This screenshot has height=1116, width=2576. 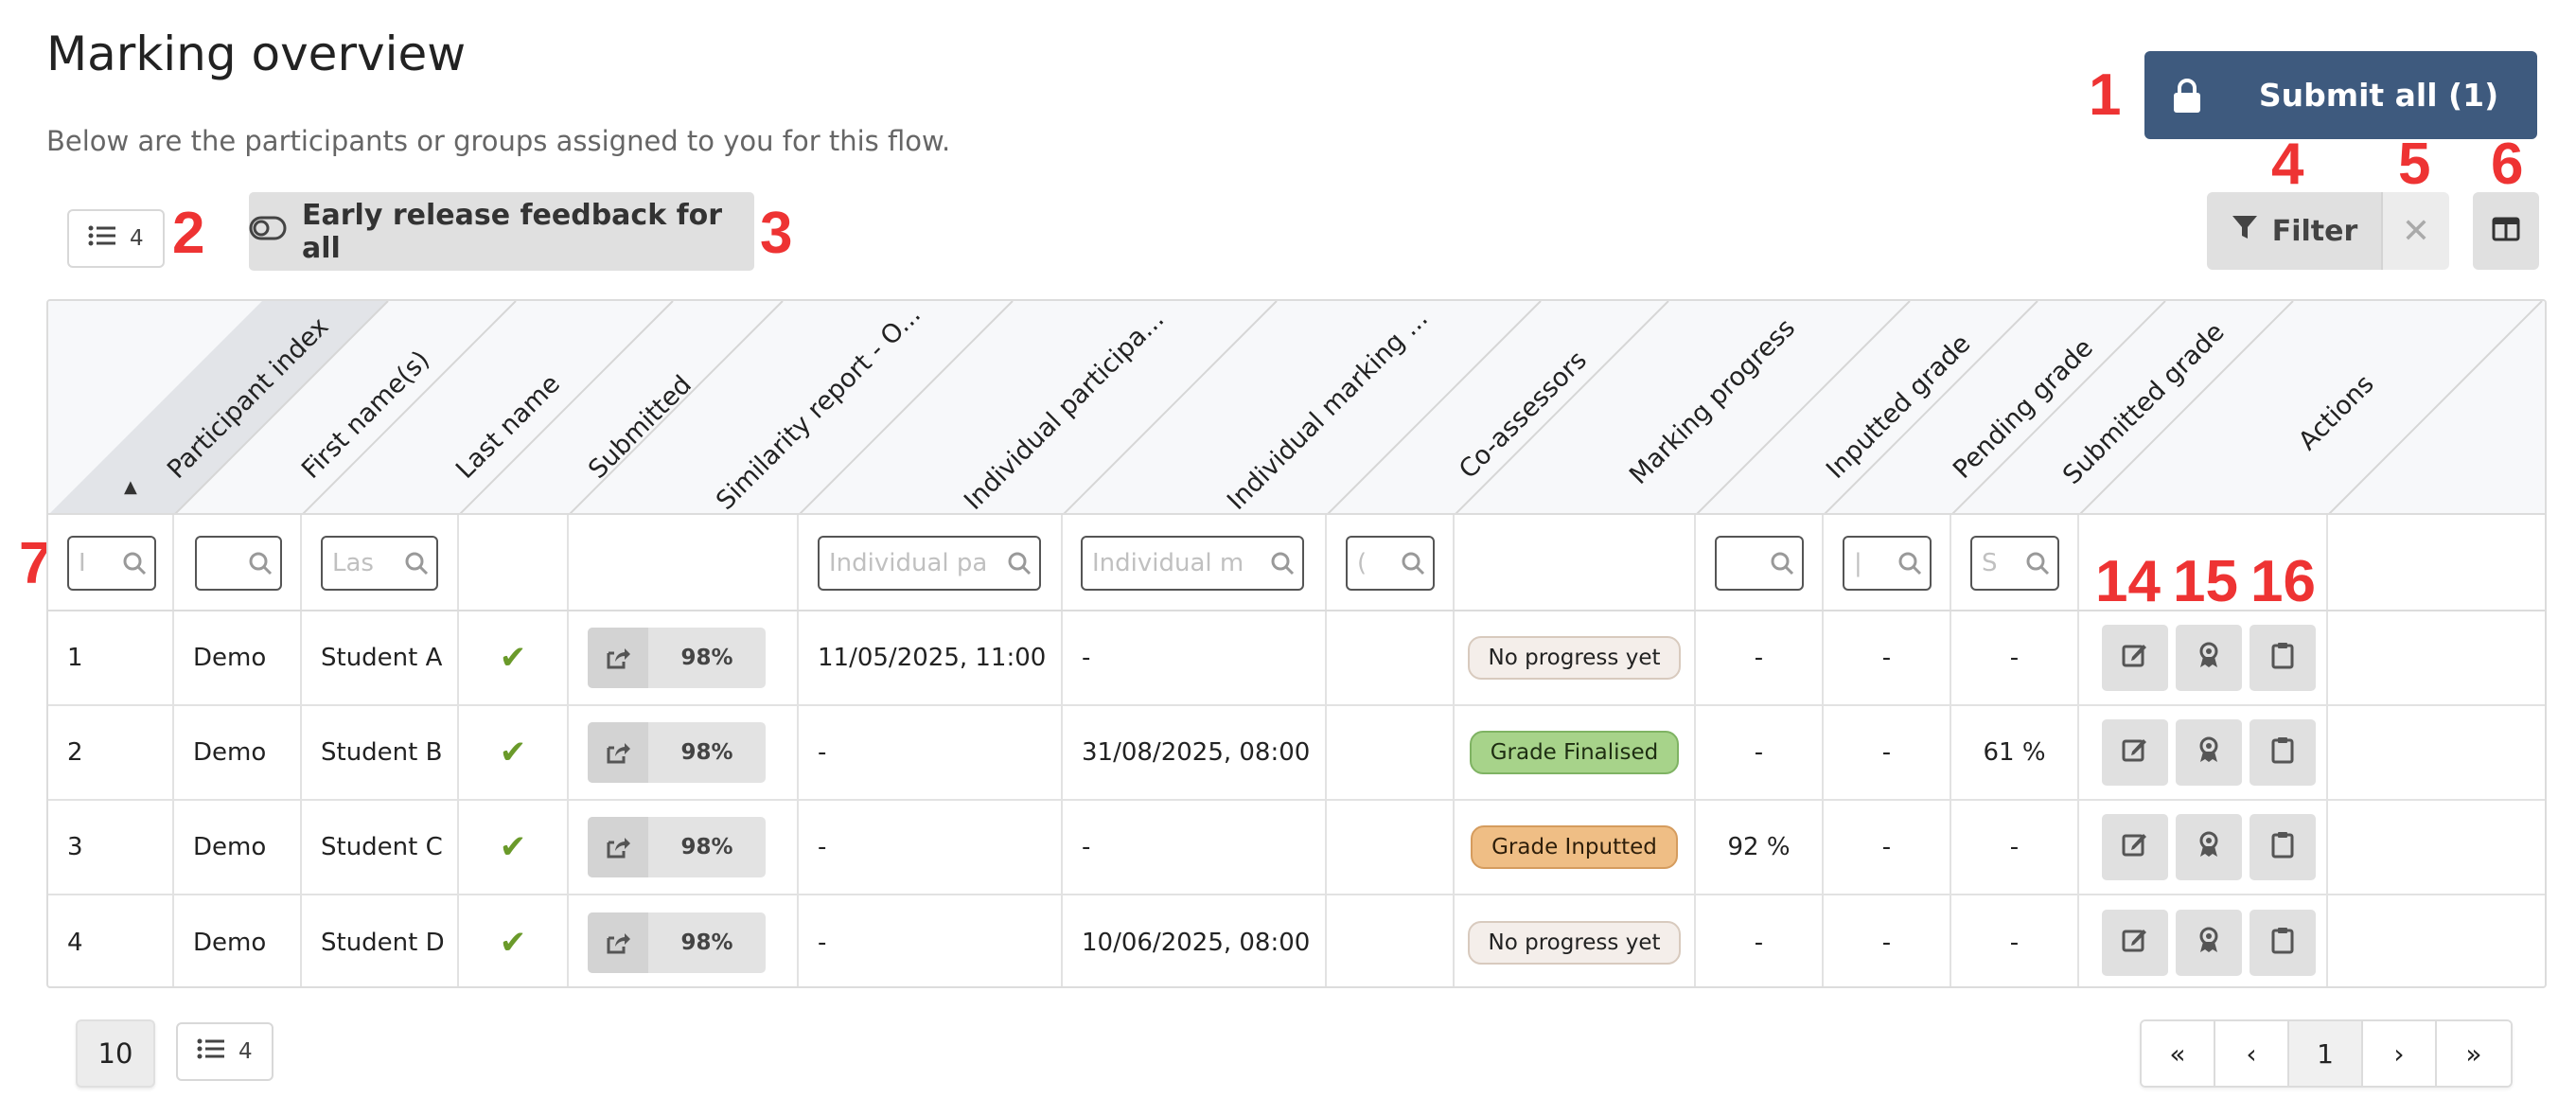 I want to click on funnel-icon, so click(x=2245, y=231).